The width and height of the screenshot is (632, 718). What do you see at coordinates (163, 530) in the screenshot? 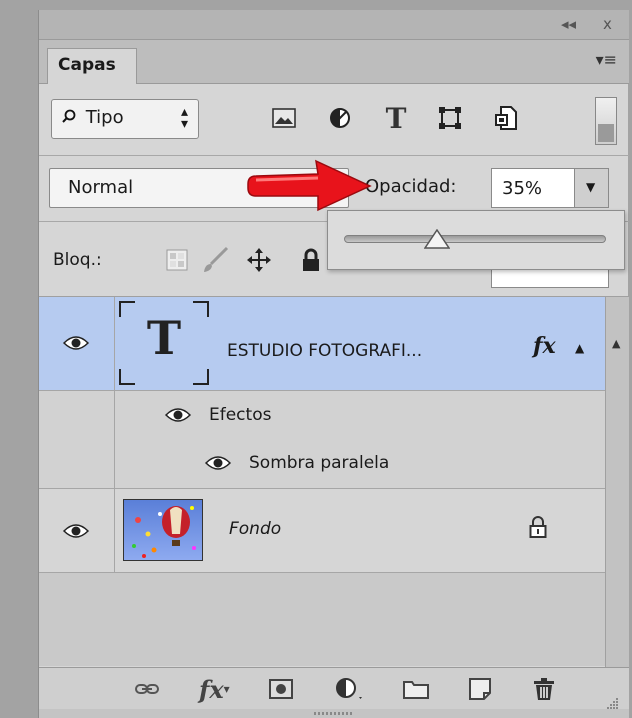
I see `background-layer-thumbnail` at bounding box center [163, 530].